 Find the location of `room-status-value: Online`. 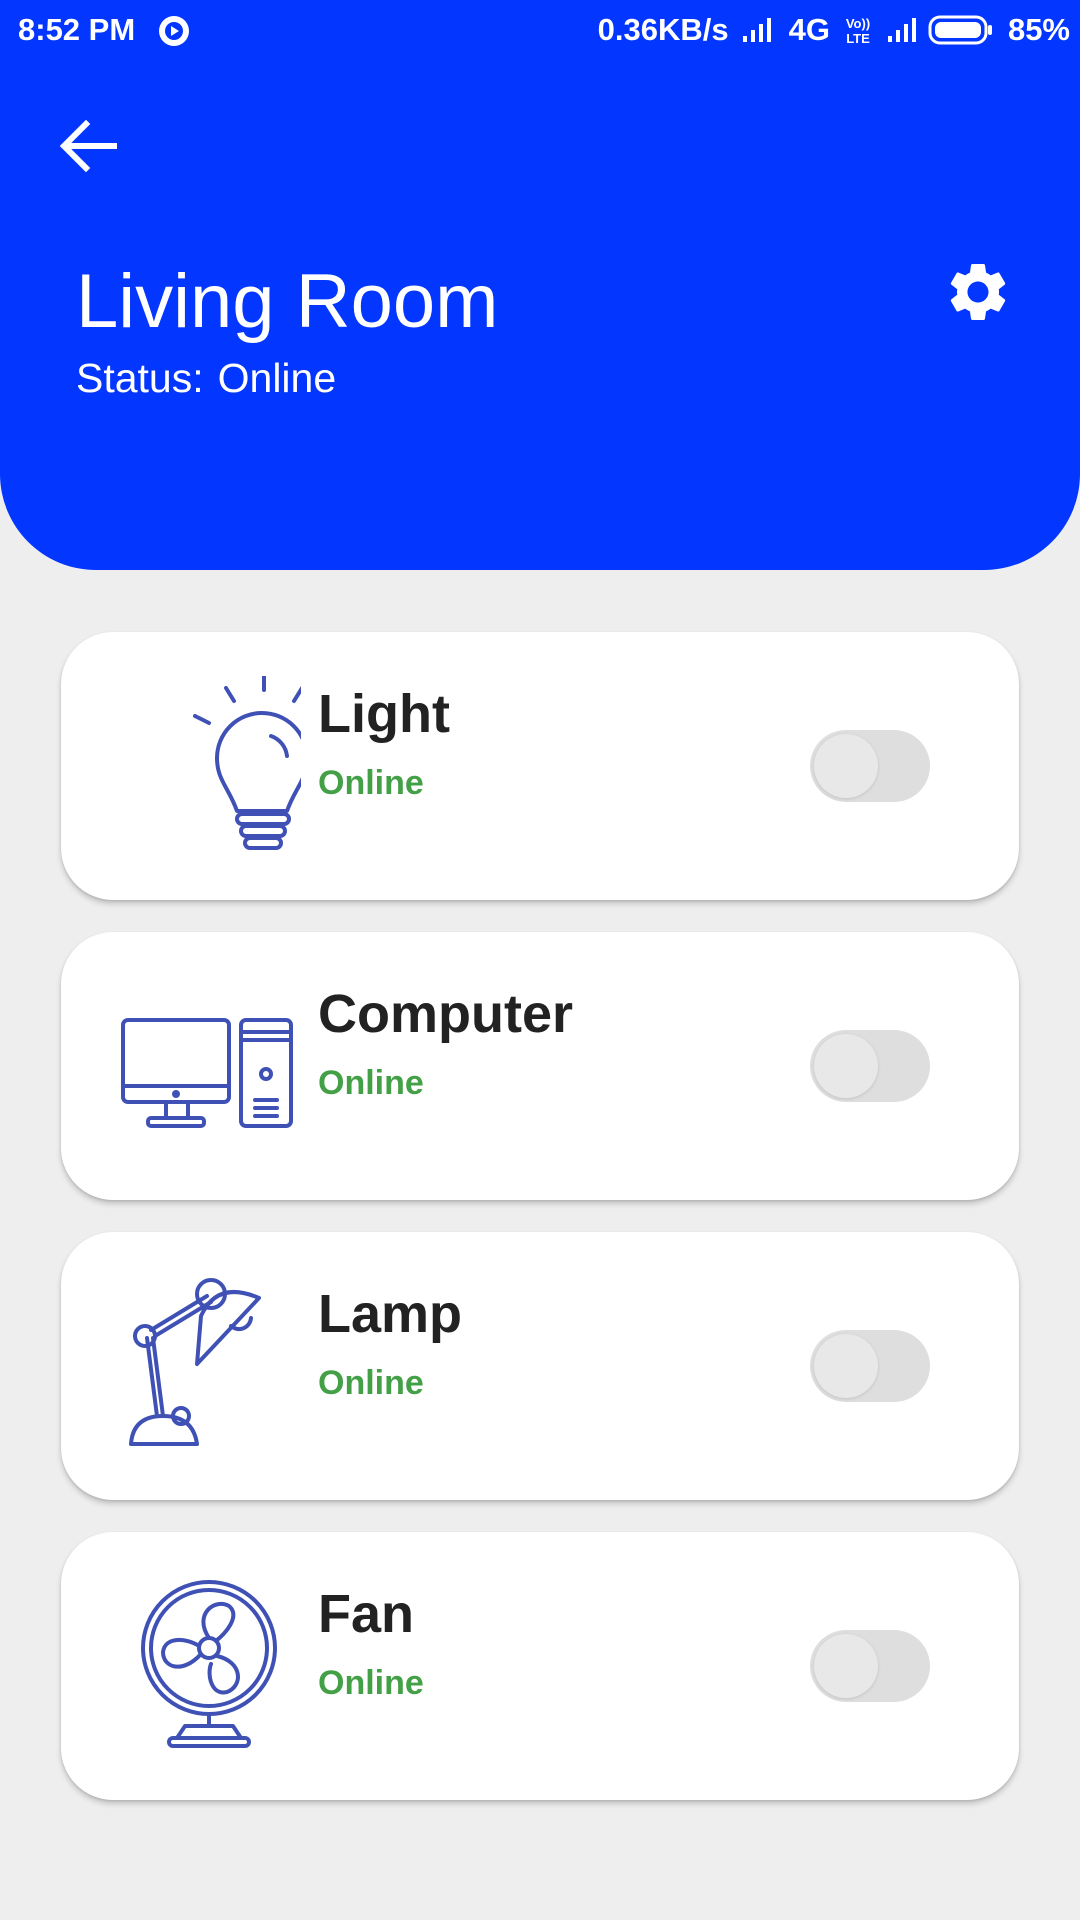

room-status-value: Online is located at coordinates (277, 378).